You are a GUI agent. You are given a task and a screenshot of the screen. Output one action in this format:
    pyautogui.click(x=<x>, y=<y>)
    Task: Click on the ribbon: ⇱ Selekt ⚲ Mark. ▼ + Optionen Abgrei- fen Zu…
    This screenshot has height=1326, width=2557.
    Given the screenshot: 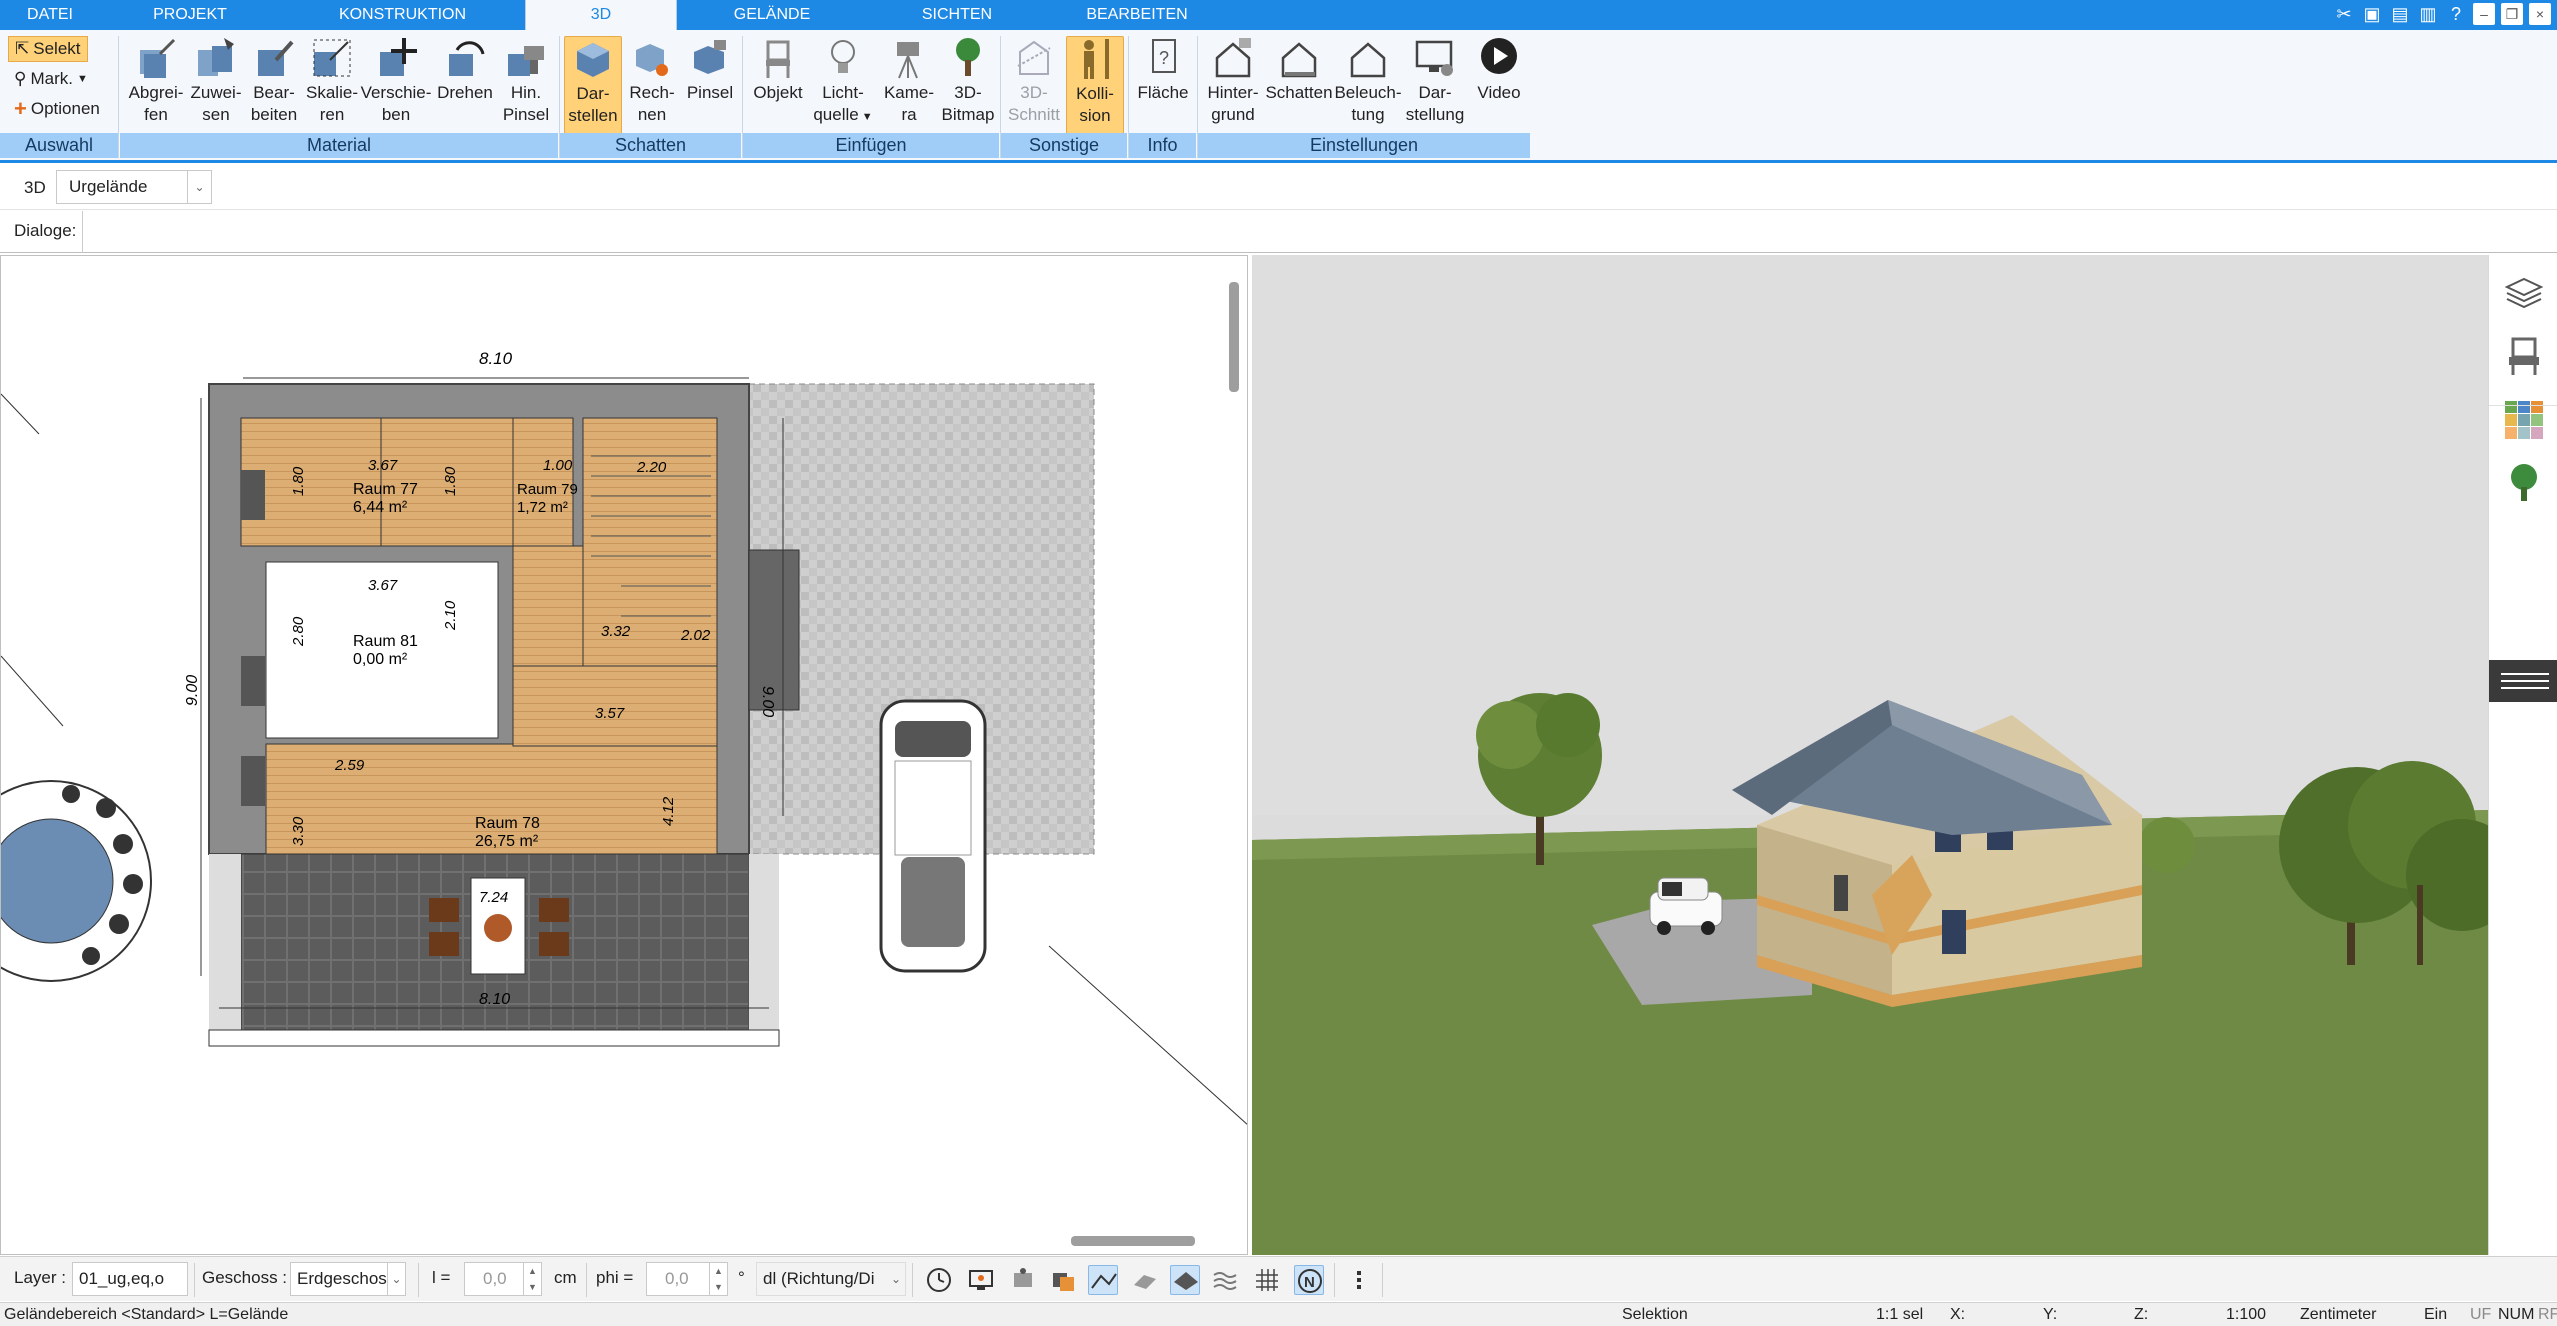 What is the action you would take?
    pyautogui.click(x=1278, y=96)
    